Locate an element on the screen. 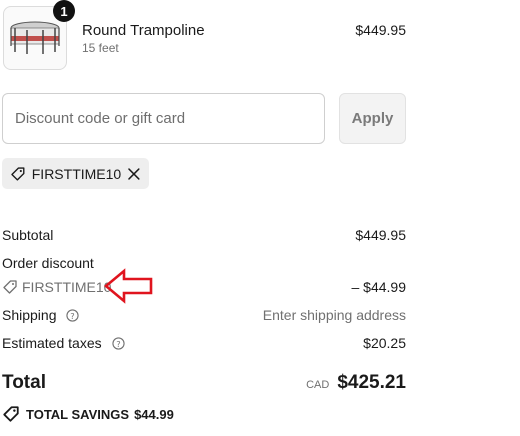  subtotal-value: $449.95 is located at coordinates (380, 235).